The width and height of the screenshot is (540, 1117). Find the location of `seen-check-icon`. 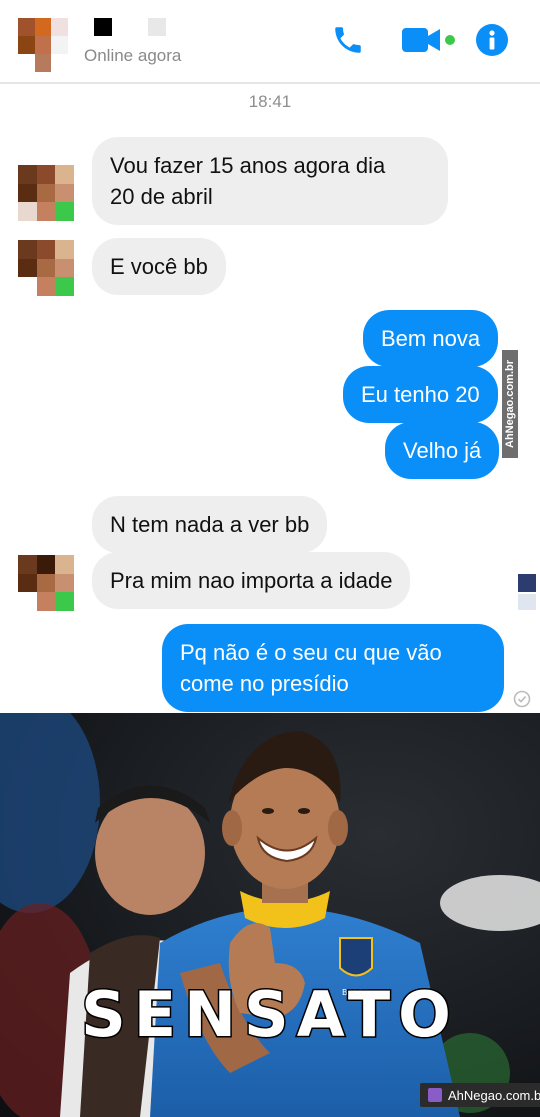

seen-check-icon is located at coordinates (522, 701).